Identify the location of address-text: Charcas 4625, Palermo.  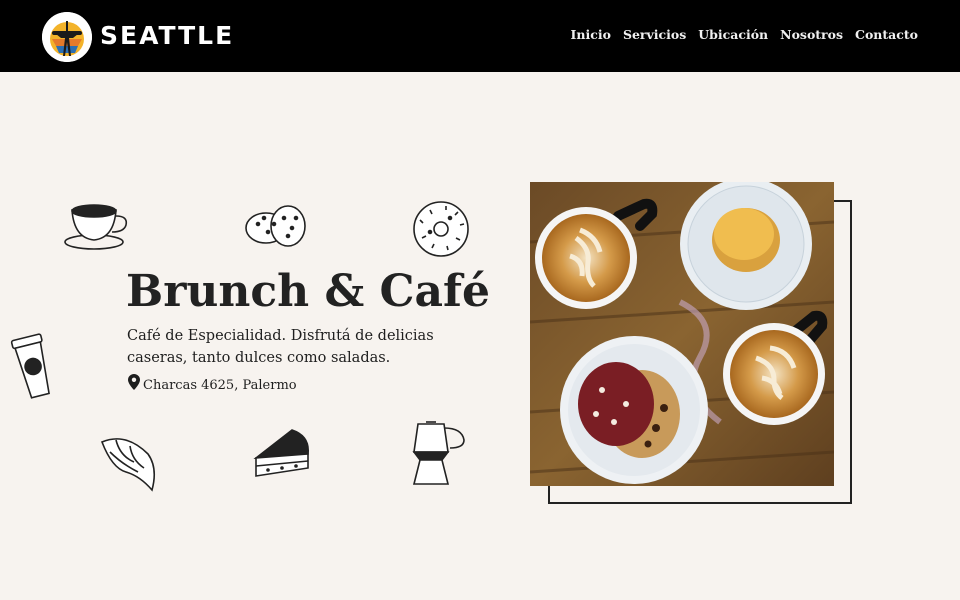
(220, 385).